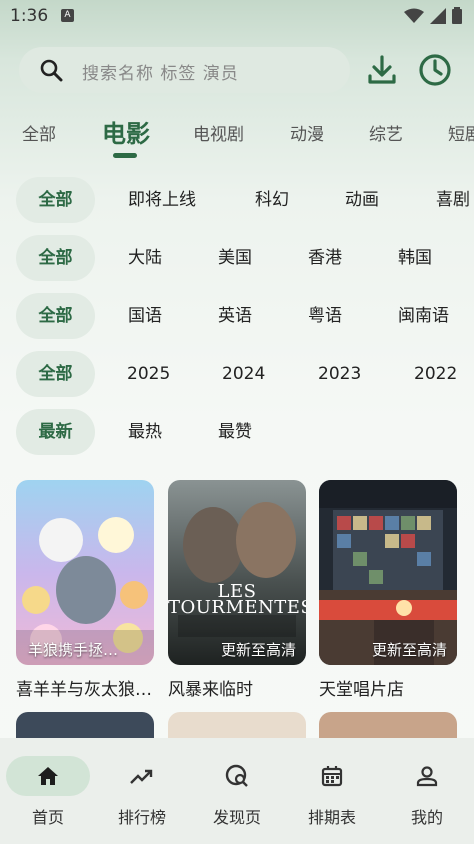  I want to click on genre-filter-row: 全部 即将上线 科幻 动画 喜剧, so click(237, 200).